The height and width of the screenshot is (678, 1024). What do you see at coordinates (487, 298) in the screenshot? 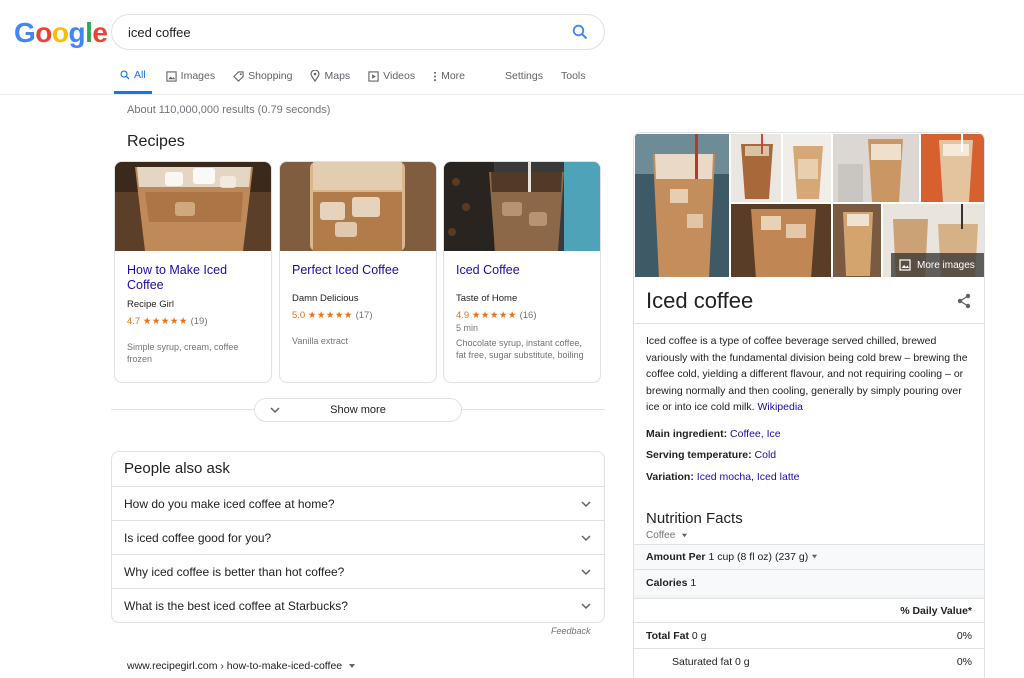
I see `recipe-source: Taste of Home` at bounding box center [487, 298].